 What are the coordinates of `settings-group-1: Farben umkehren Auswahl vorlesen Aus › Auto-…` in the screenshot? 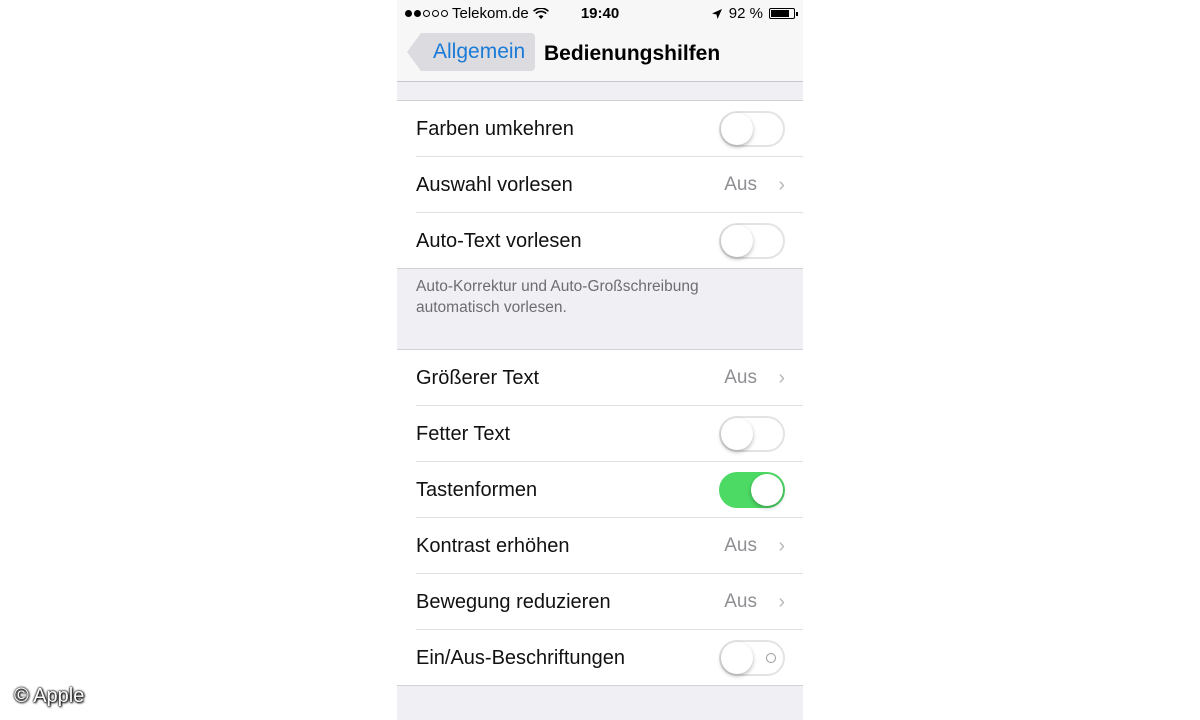 It's located at (600, 184).